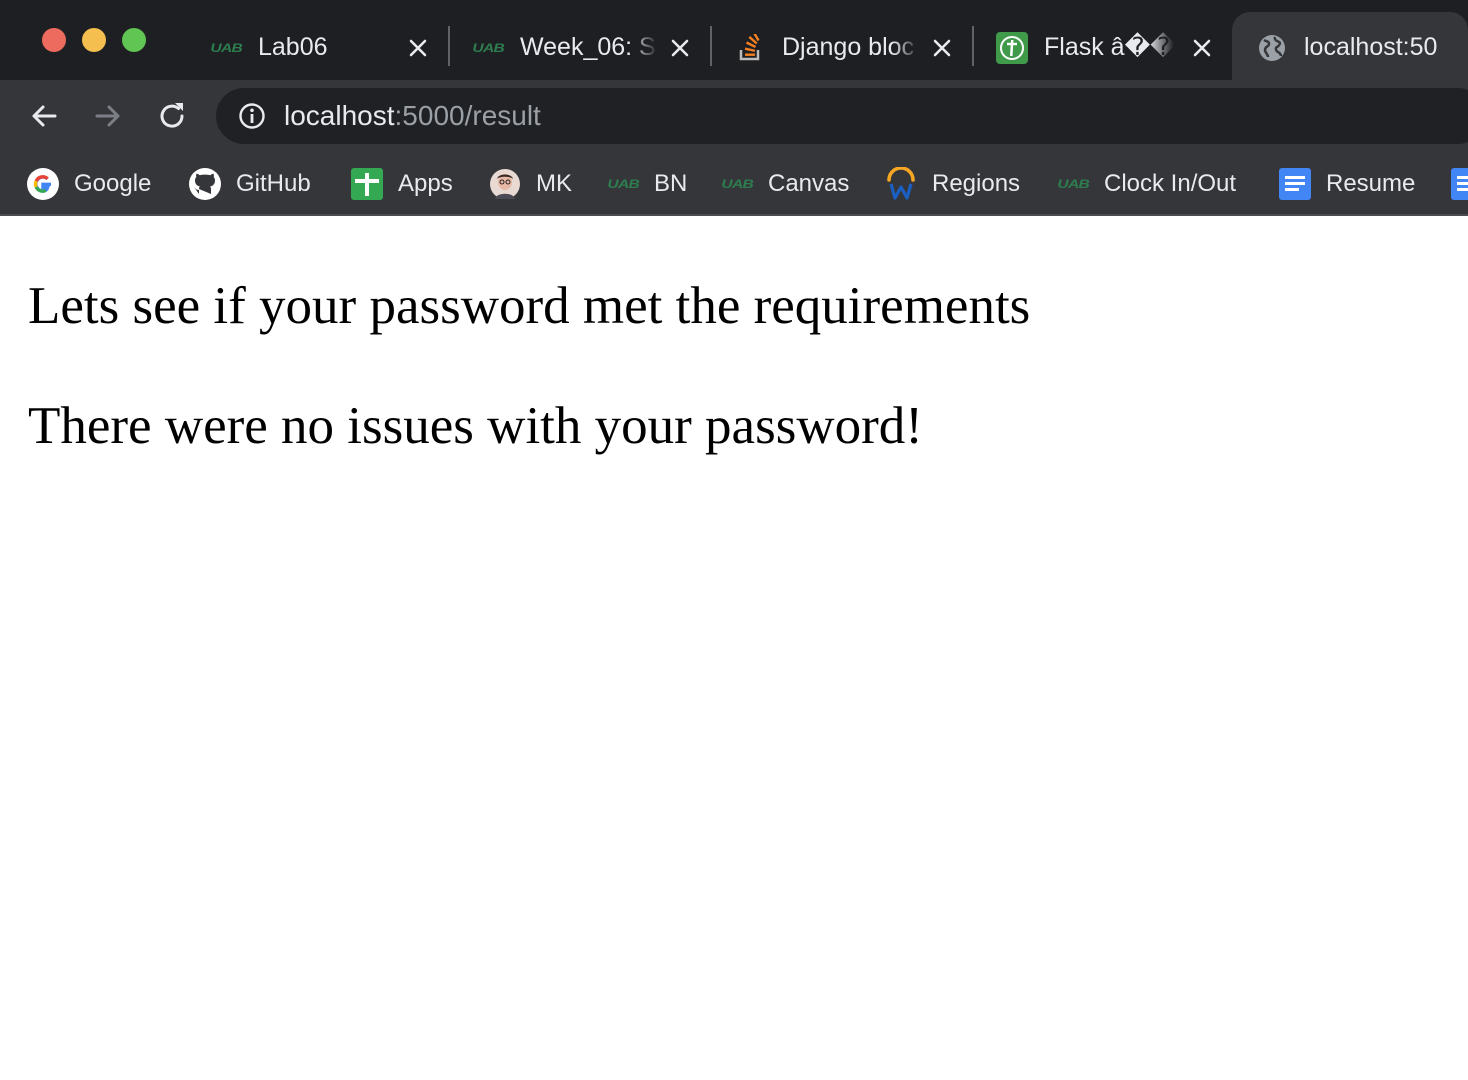 The width and height of the screenshot is (1468, 1080). I want to click on navigation-toolbar: localhost:5000/result, so click(734, 116).